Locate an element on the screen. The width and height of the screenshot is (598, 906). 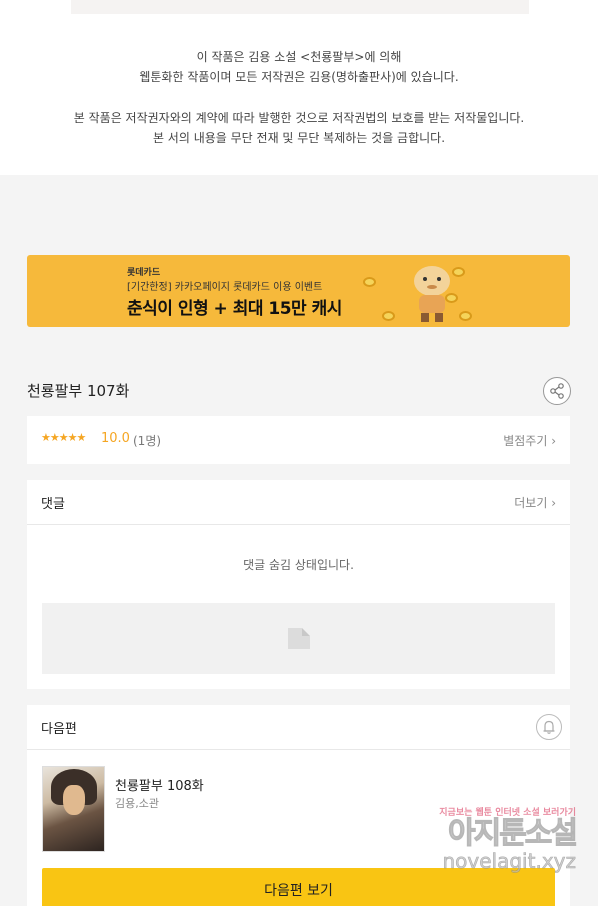
comments-title: 댓글 is located at coordinates (53, 504).